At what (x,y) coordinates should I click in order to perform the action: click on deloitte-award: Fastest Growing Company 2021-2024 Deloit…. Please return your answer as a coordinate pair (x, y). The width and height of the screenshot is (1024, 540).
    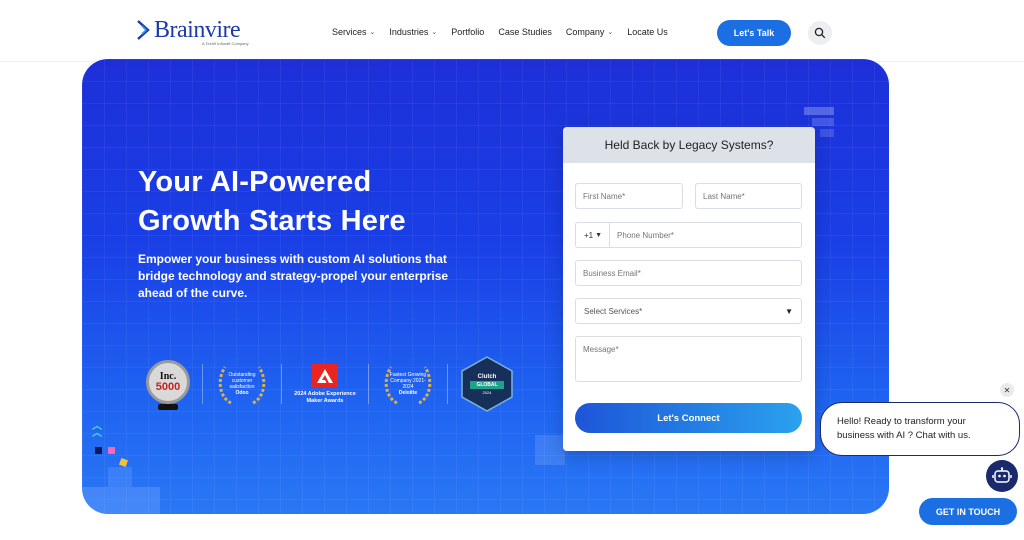
    Looking at the image, I should click on (408, 384).